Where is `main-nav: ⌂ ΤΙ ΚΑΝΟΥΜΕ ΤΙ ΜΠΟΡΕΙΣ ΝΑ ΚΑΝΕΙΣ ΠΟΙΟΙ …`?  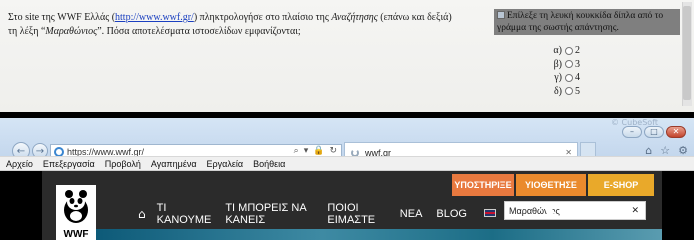
main-nav: ⌂ ΤΙ ΚΑΝΟΥΜΕ ΤΙ ΜΠΟΡΕΙΣ ΝΑ ΚΑΝΕΙΣ ΠΟΙΟΙ … is located at coordinates (304, 214).